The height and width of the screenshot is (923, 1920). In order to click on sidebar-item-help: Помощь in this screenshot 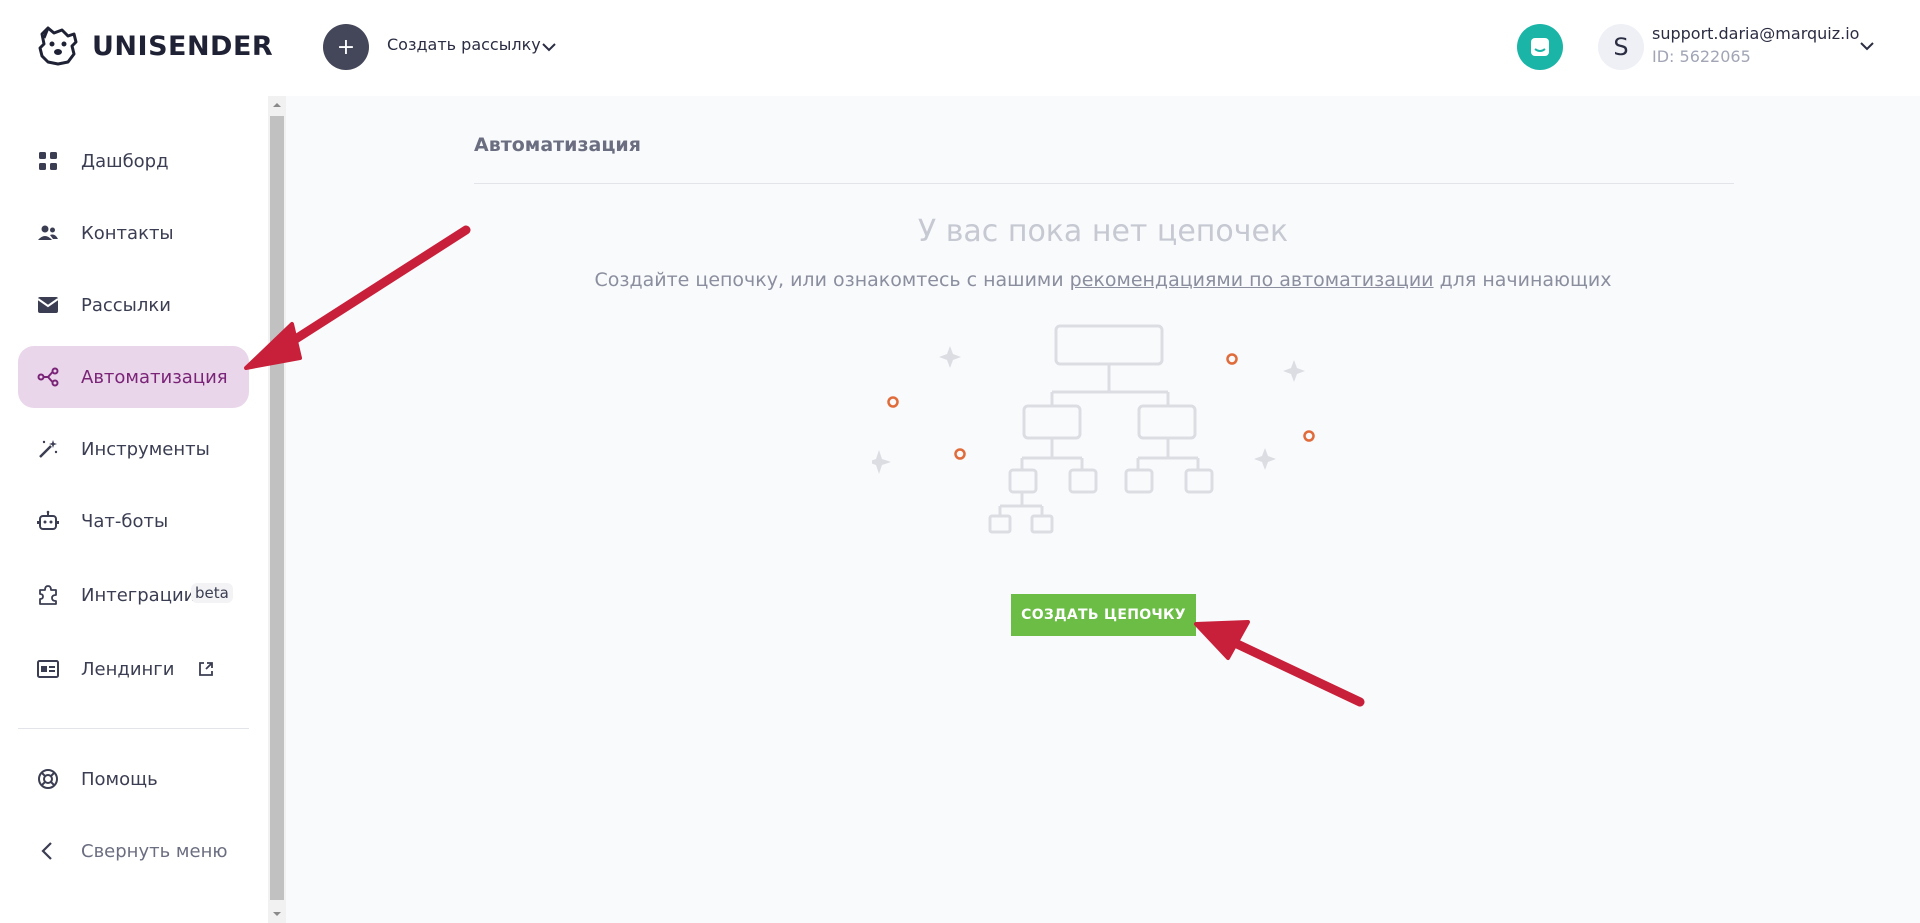, I will do `click(133, 779)`.